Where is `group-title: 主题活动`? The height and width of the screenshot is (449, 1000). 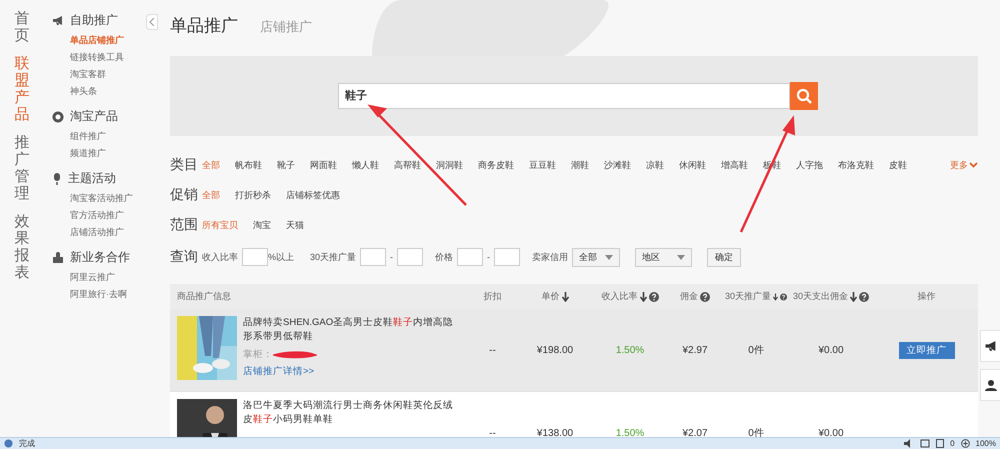 group-title: 主题活动 is located at coordinates (92, 178).